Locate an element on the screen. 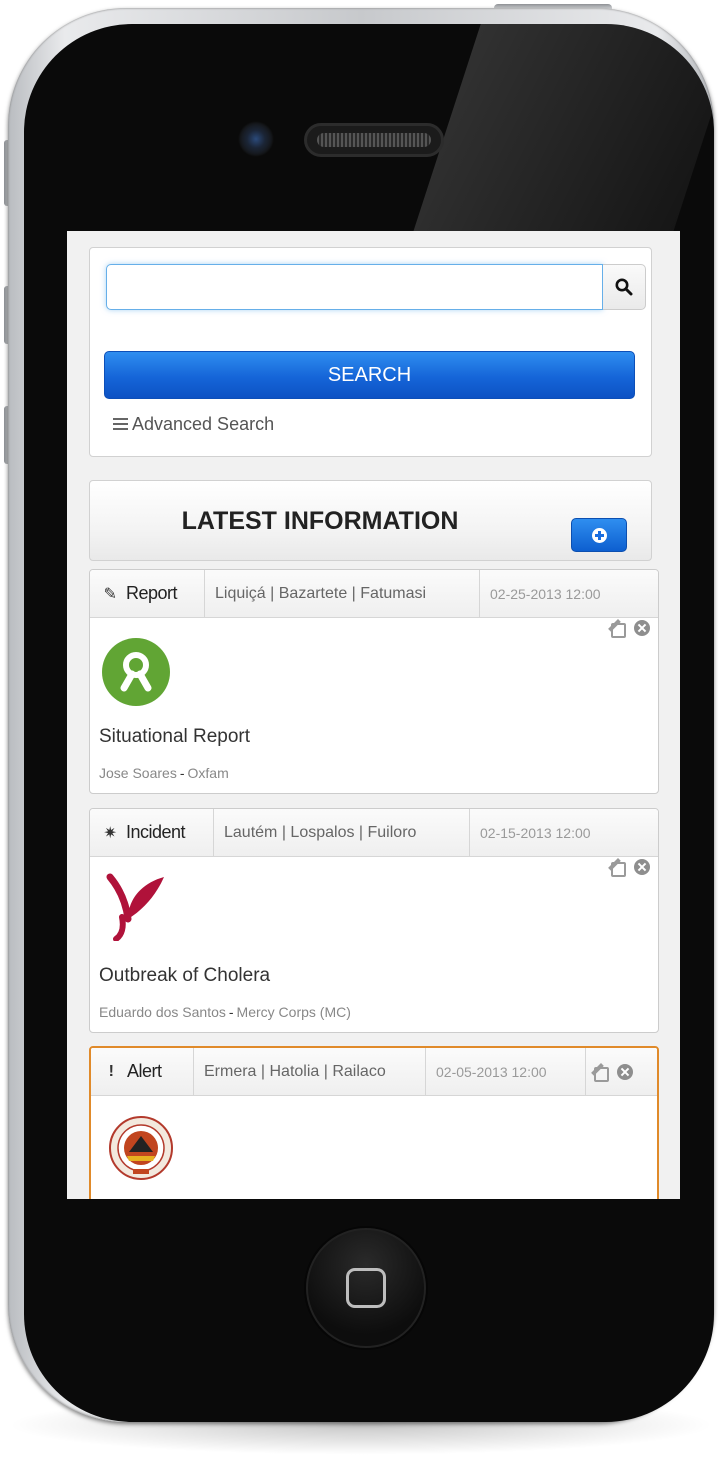 The height and width of the screenshot is (1458, 722). card-author: Eduardo dos Santos - Mercy Corps (MC) is located at coordinates (225, 1012).